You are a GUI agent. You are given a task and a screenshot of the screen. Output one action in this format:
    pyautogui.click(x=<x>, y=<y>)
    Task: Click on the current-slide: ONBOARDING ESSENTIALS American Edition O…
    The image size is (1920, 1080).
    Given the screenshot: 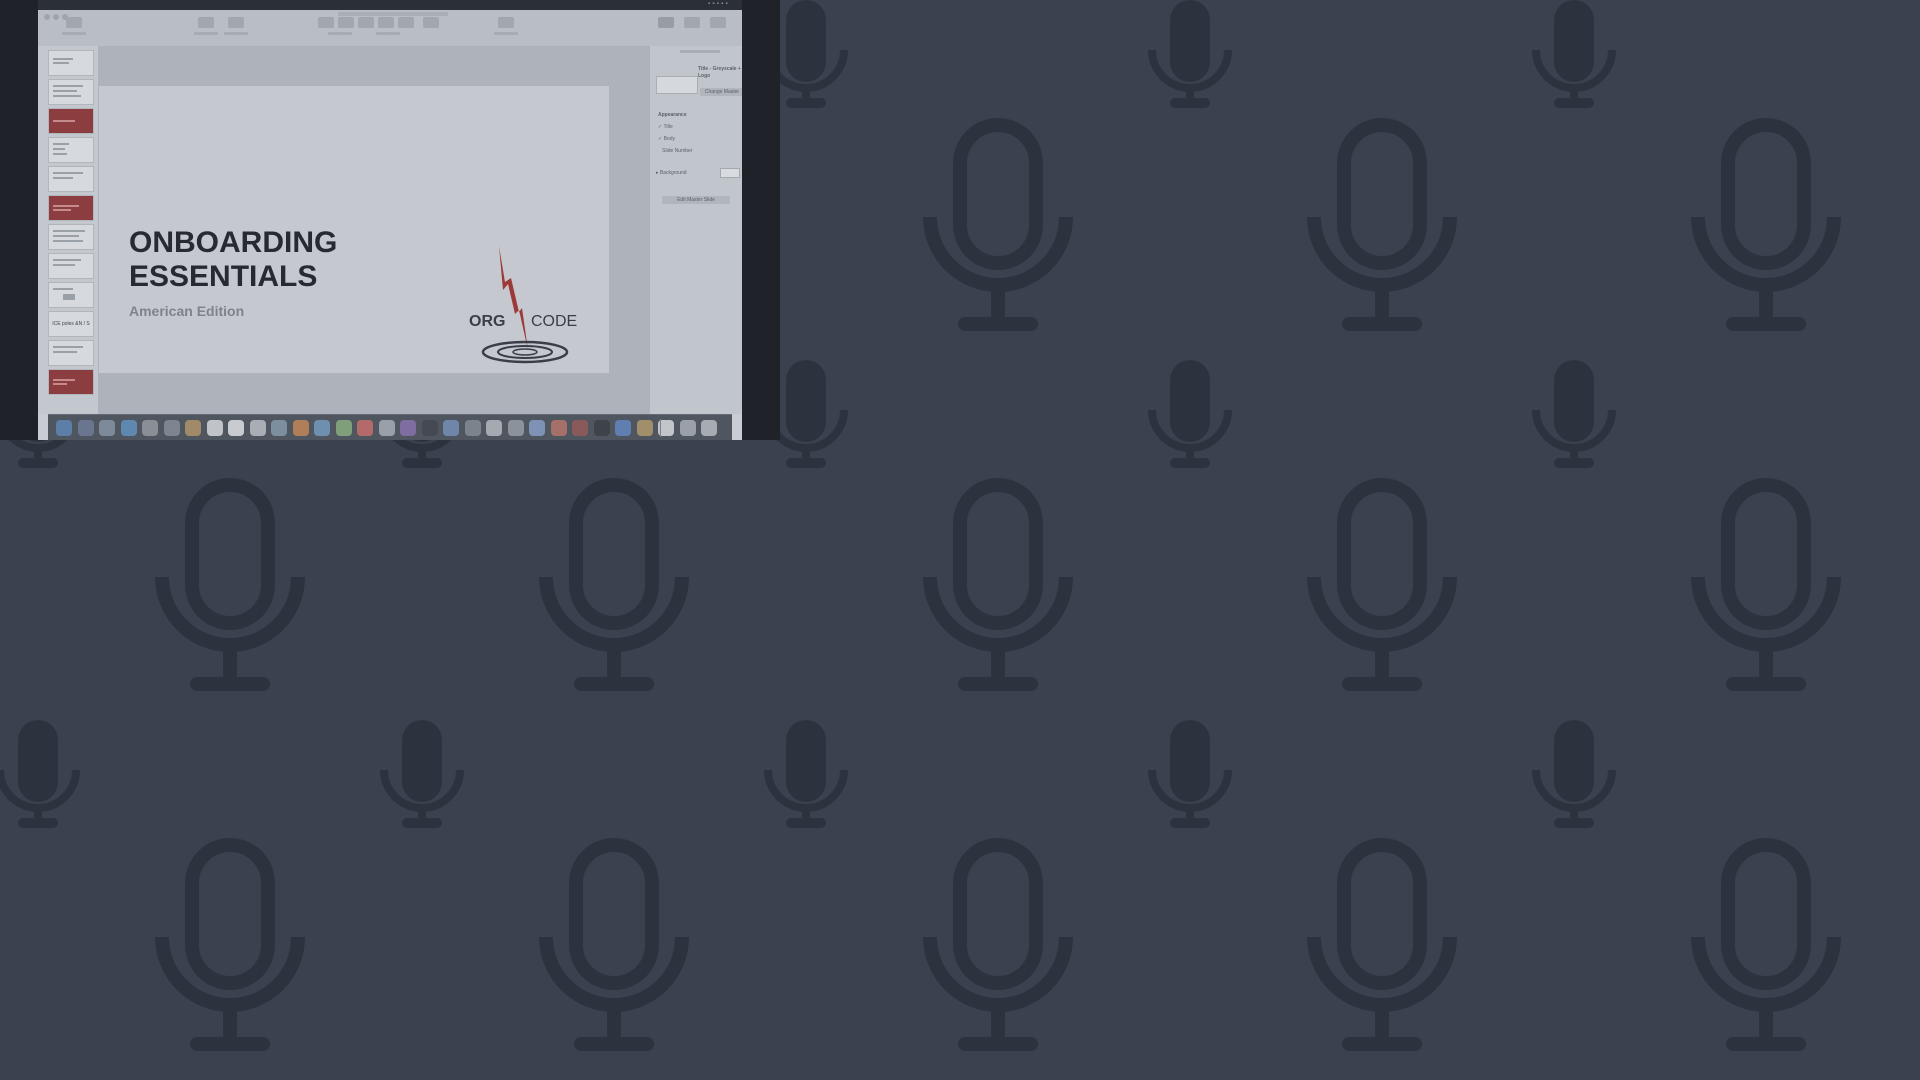 What is the action you would take?
    pyautogui.click(x=354, y=229)
    